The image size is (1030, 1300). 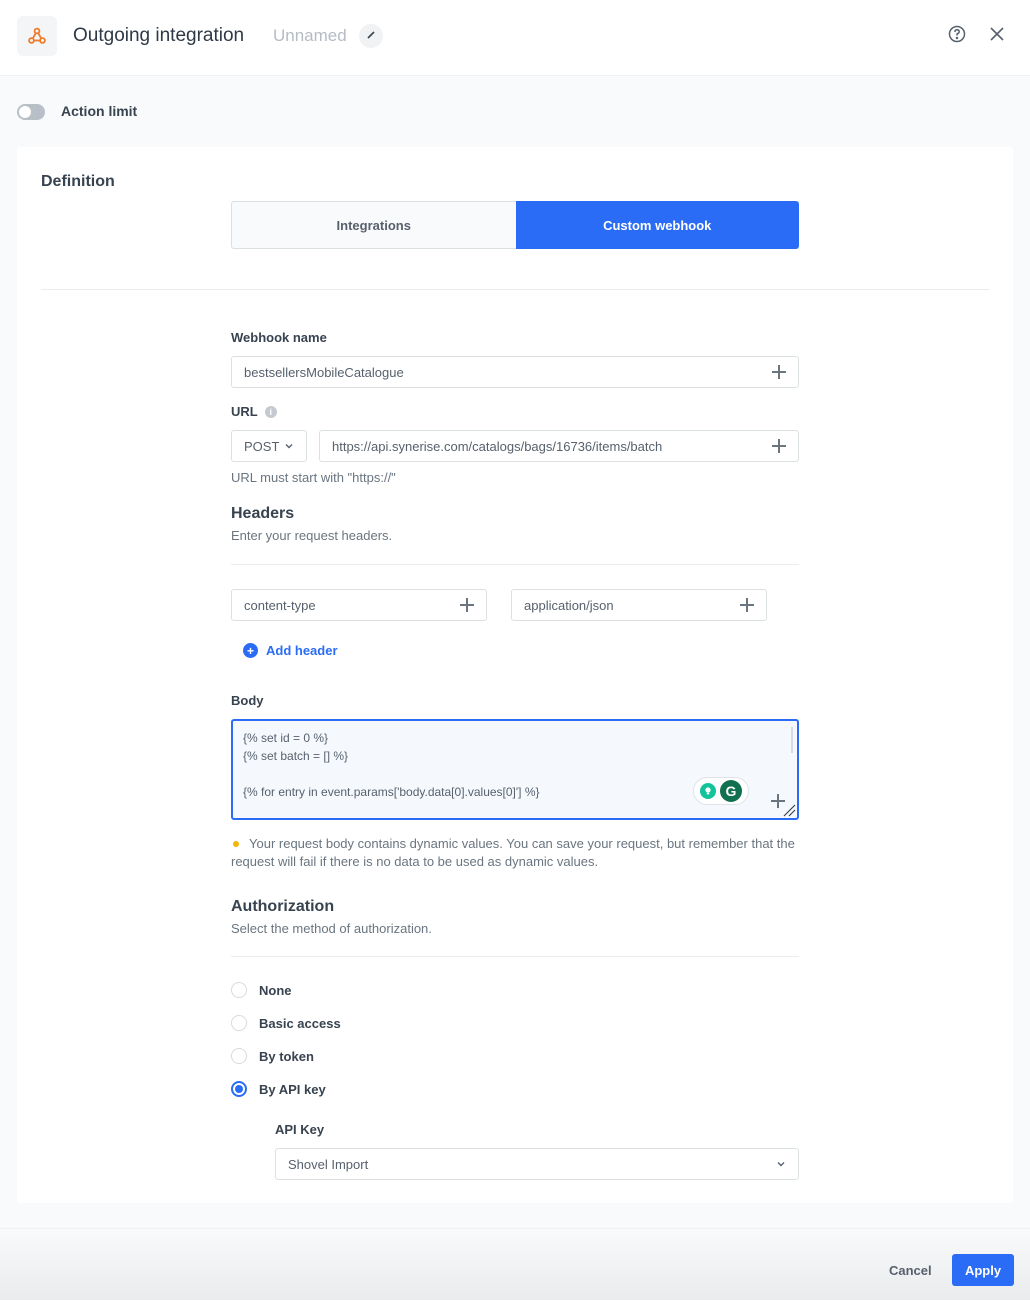 I want to click on auth-option-basic-access: Basic access, so click(x=286, y=1023).